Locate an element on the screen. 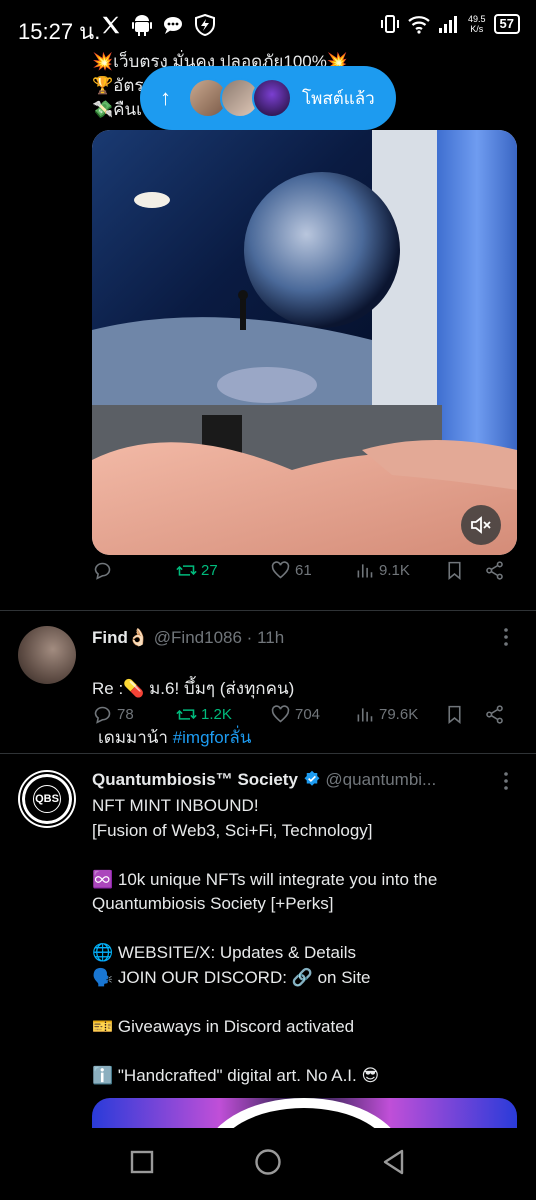  back-triangle-icon is located at coordinates (393, 1161).